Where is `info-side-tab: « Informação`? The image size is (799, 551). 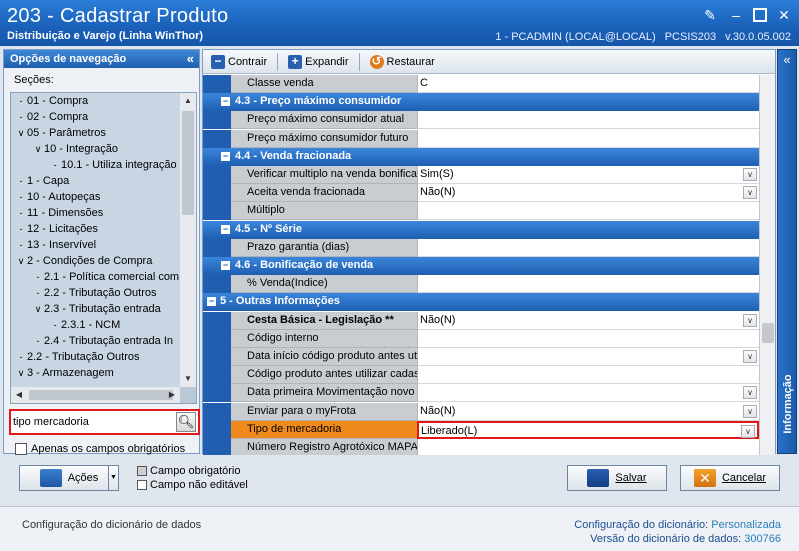 info-side-tab: « Informação is located at coordinates (787, 251).